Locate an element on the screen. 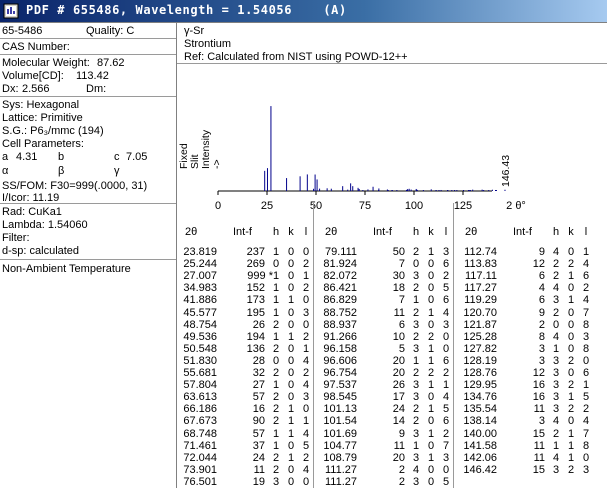 This screenshot has width=607, height=488. pdf-number: 65-5486 is located at coordinates (22, 31).